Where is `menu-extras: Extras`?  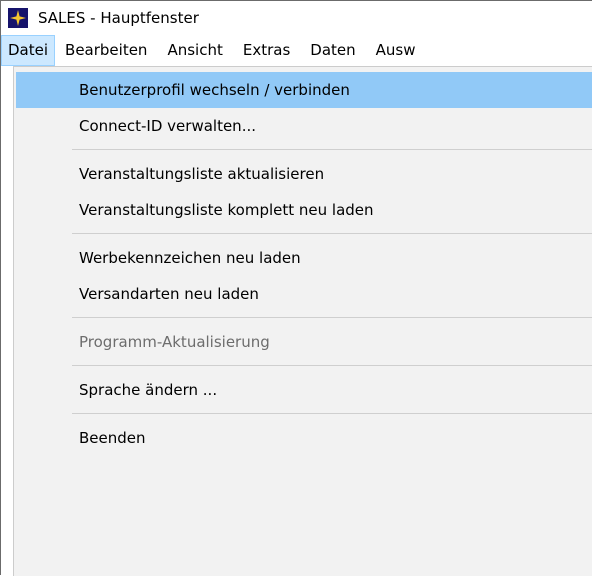 menu-extras: Extras is located at coordinates (266, 50).